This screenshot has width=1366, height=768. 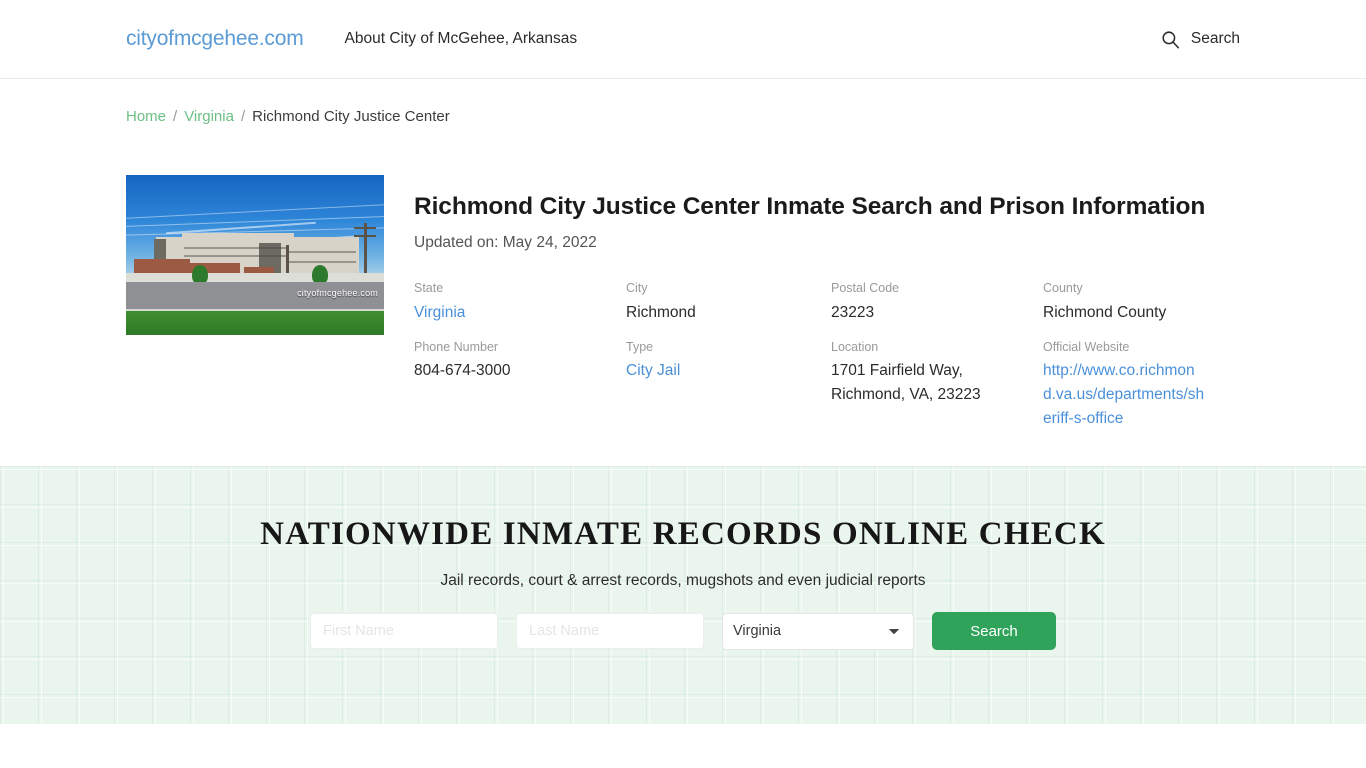 I want to click on fact-link-state: Virginia, so click(x=439, y=312).